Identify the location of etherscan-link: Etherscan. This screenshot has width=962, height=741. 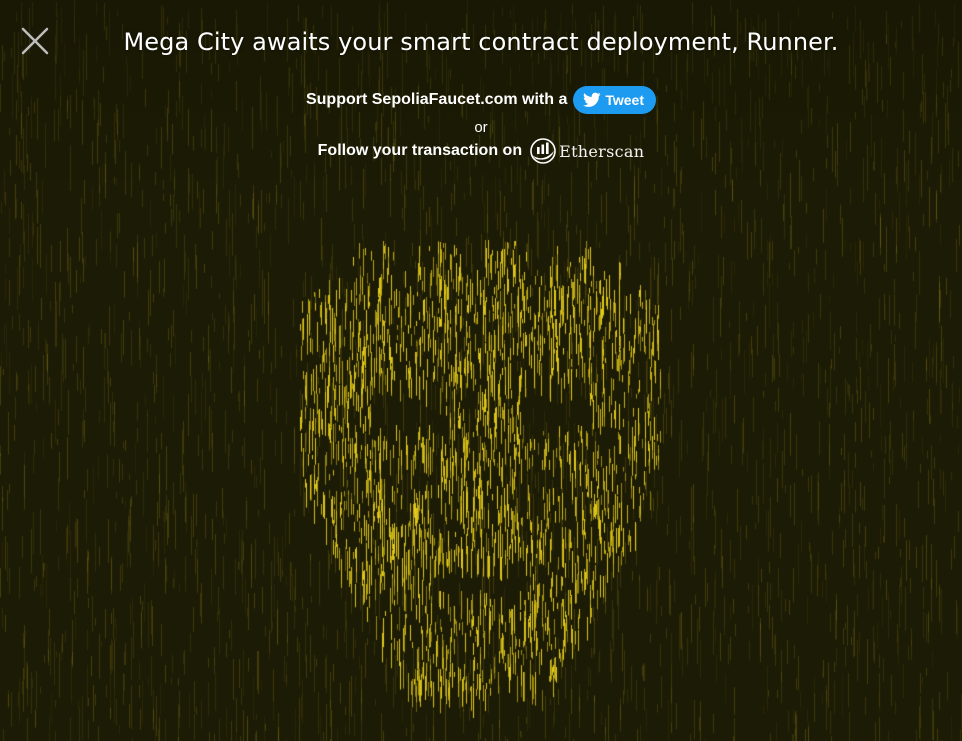
(587, 151).